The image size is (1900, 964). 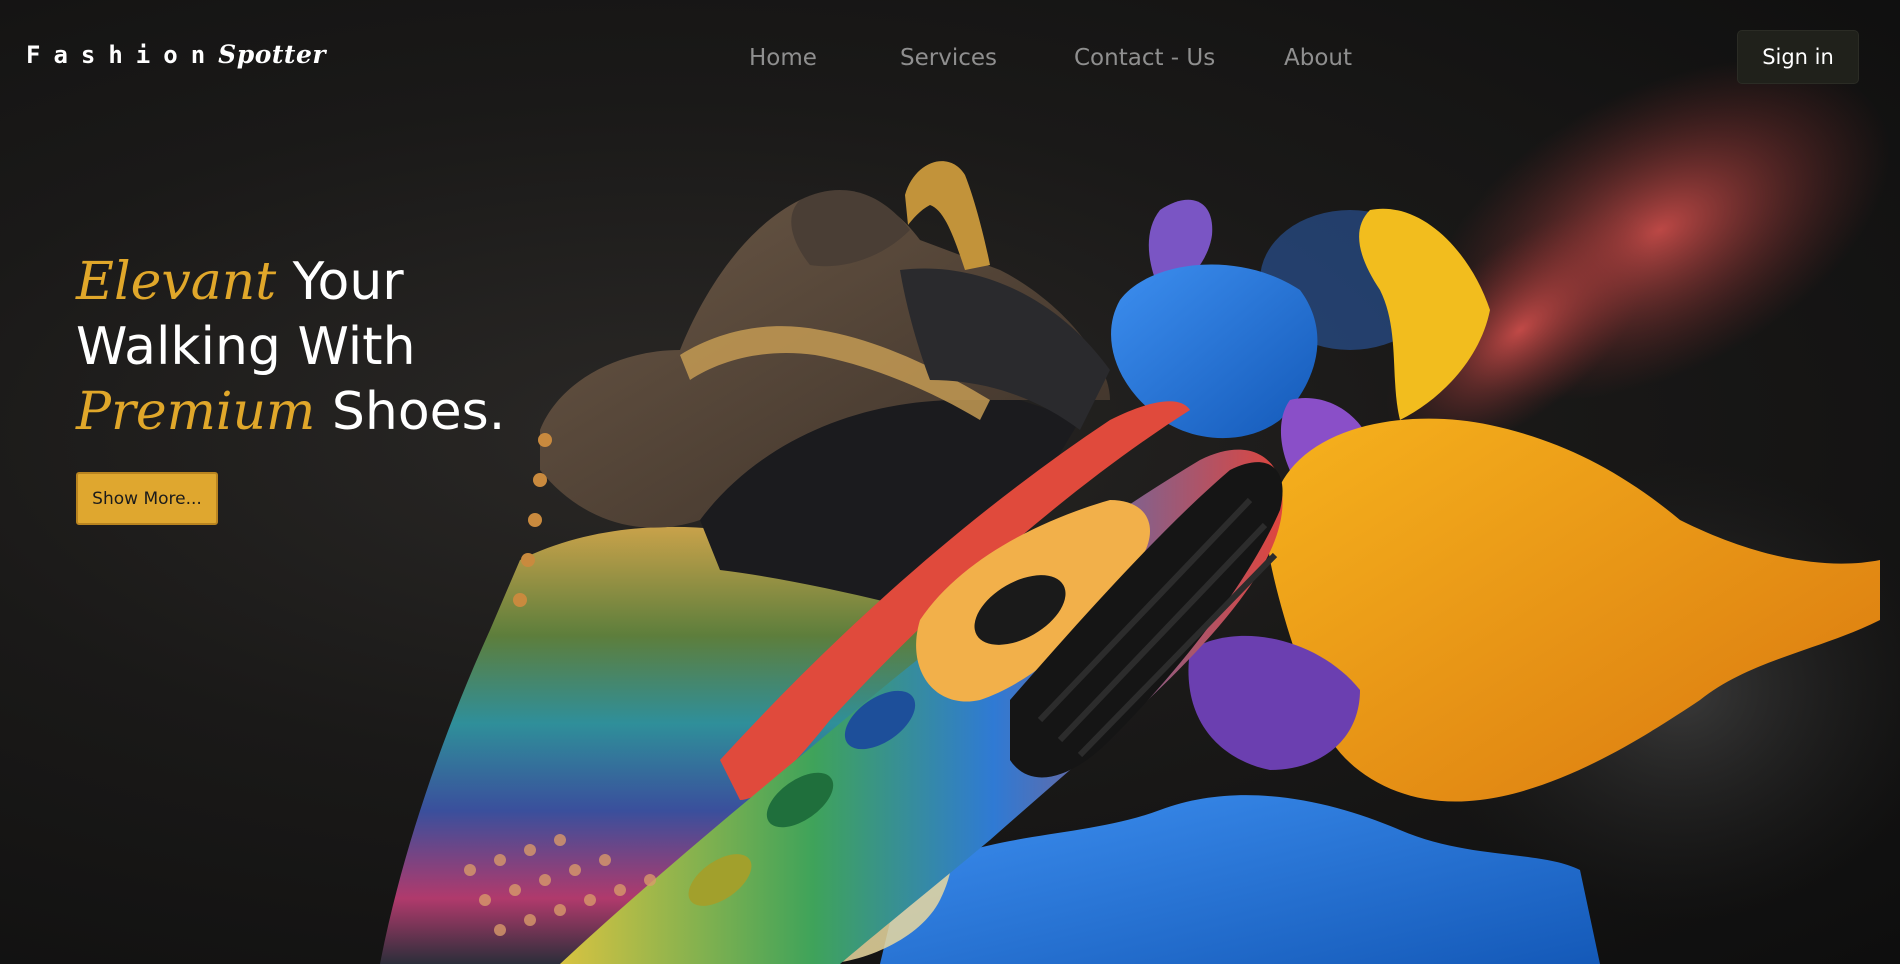 I want to click on headline-accent-premium: Premium, so click(x=196, y=412).